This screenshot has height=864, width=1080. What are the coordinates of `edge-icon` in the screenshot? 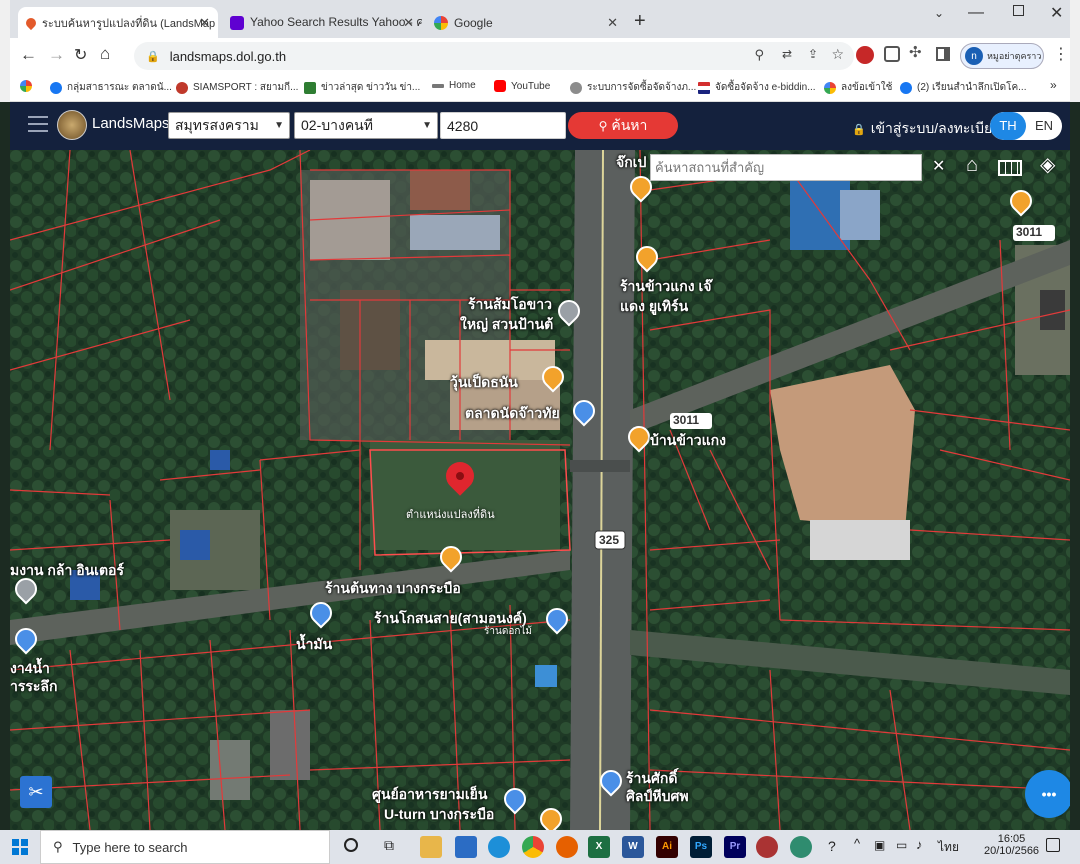 It's located at (499, 847).